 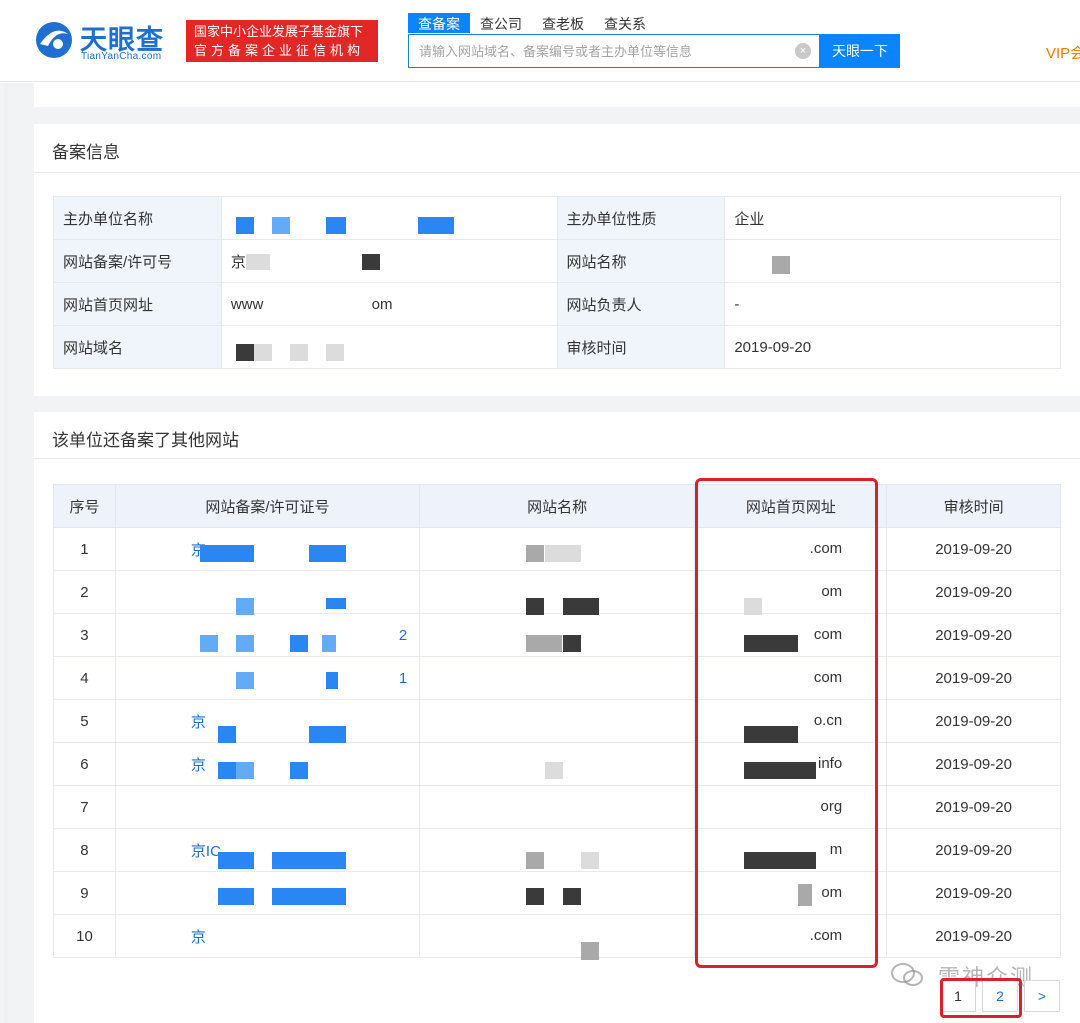 What do you see at coordinates (557, 458) in the screenshot?
I see `card-divider` at bounding box center [557, 458].